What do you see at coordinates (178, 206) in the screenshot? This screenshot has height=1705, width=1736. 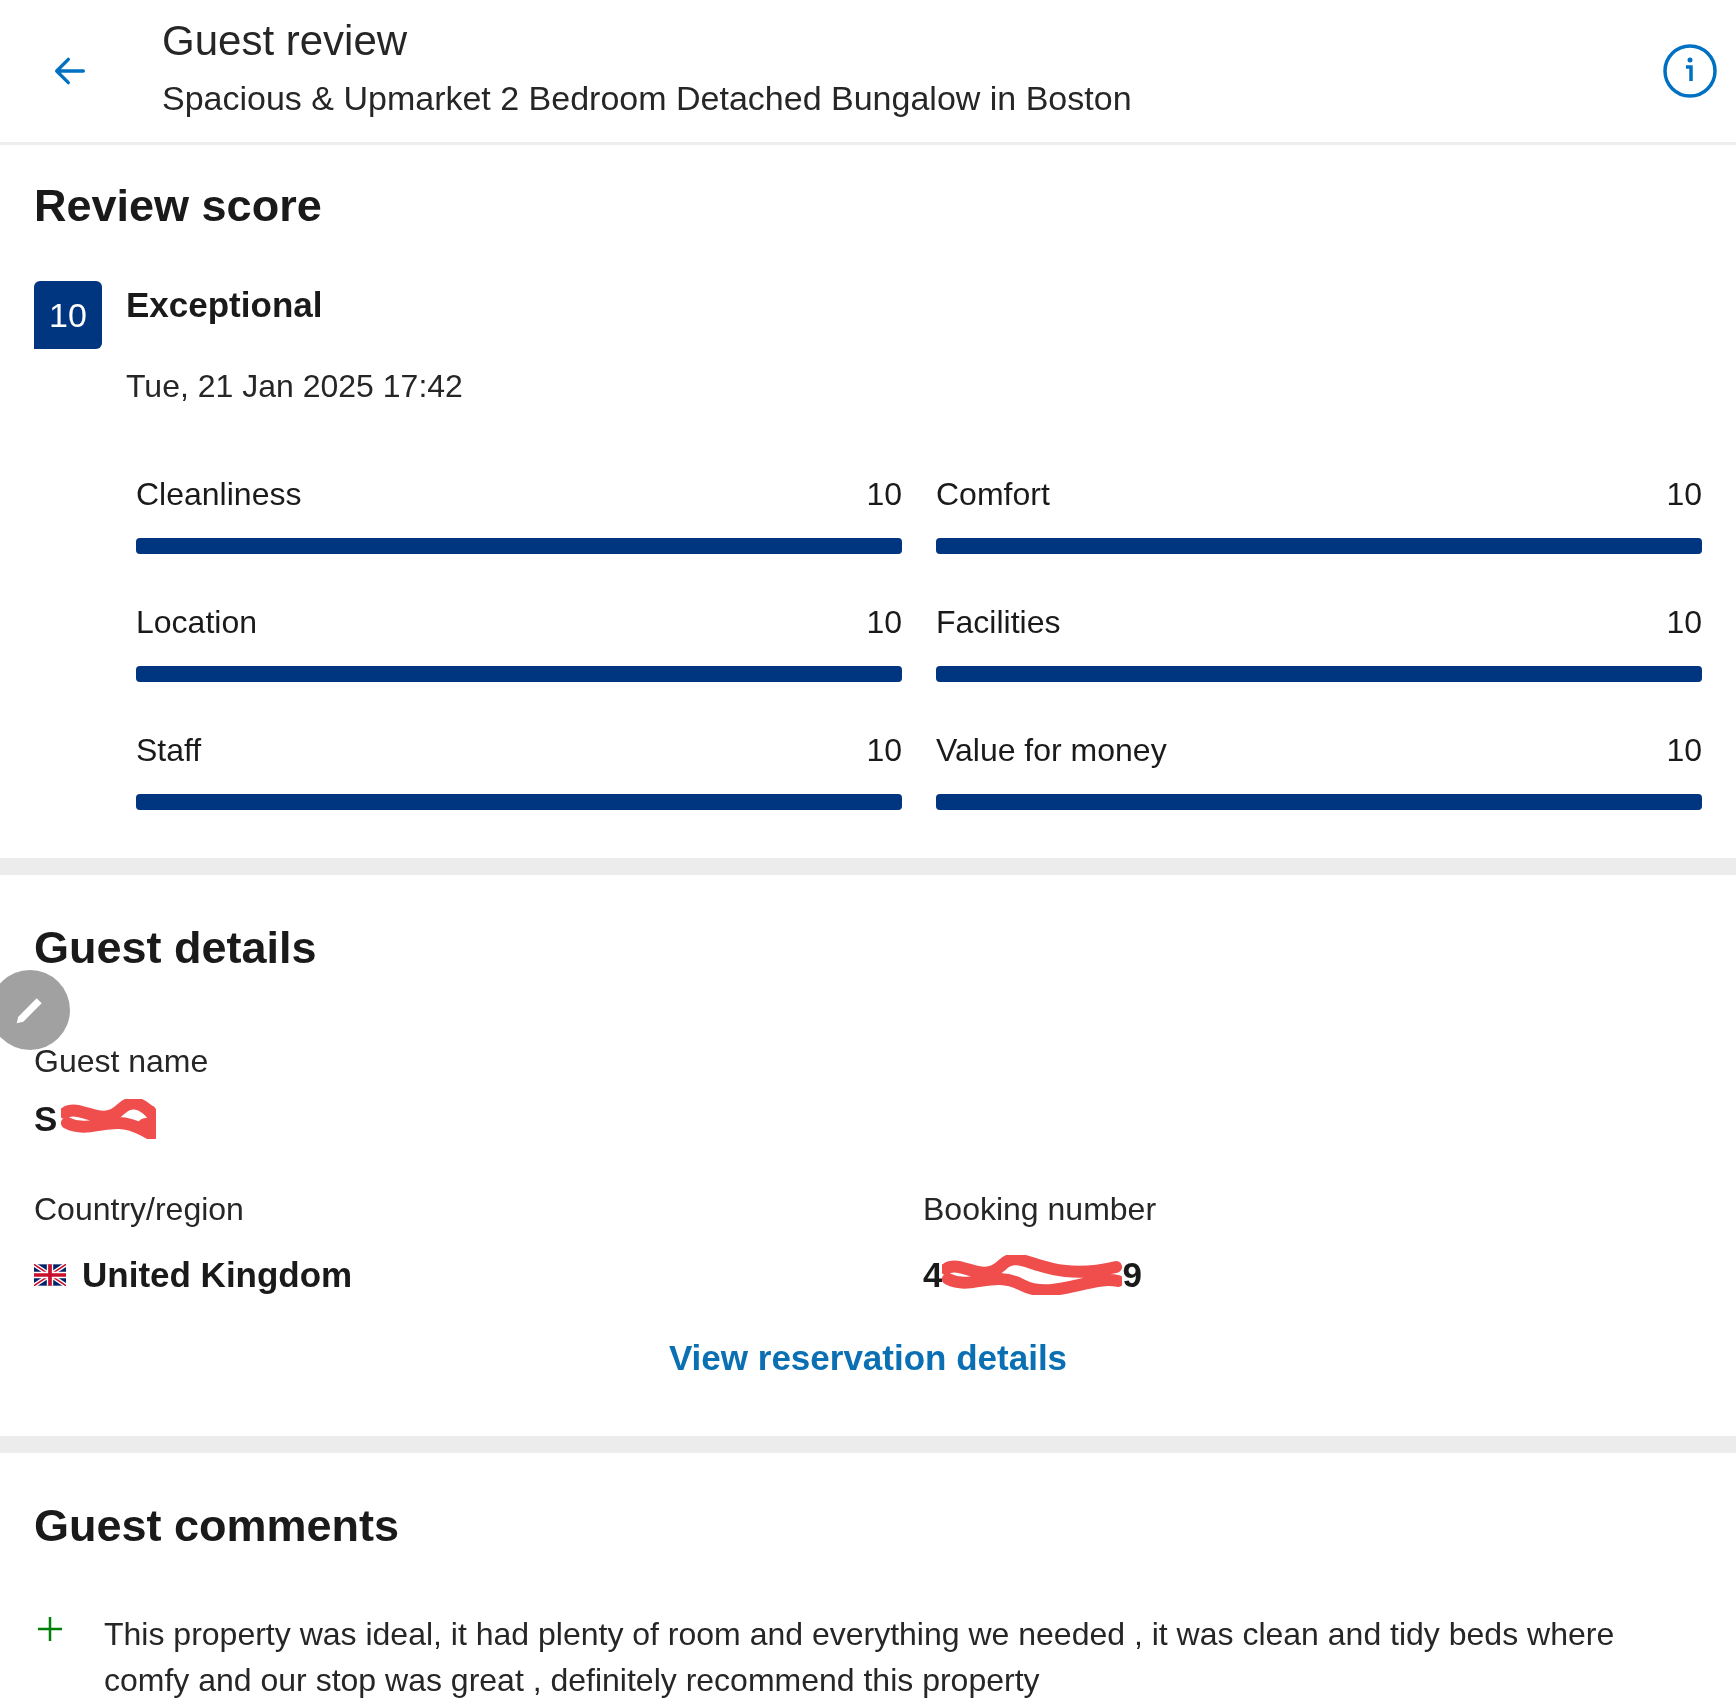 I see `section-heading: Review score` at bounding box center [178, 206].